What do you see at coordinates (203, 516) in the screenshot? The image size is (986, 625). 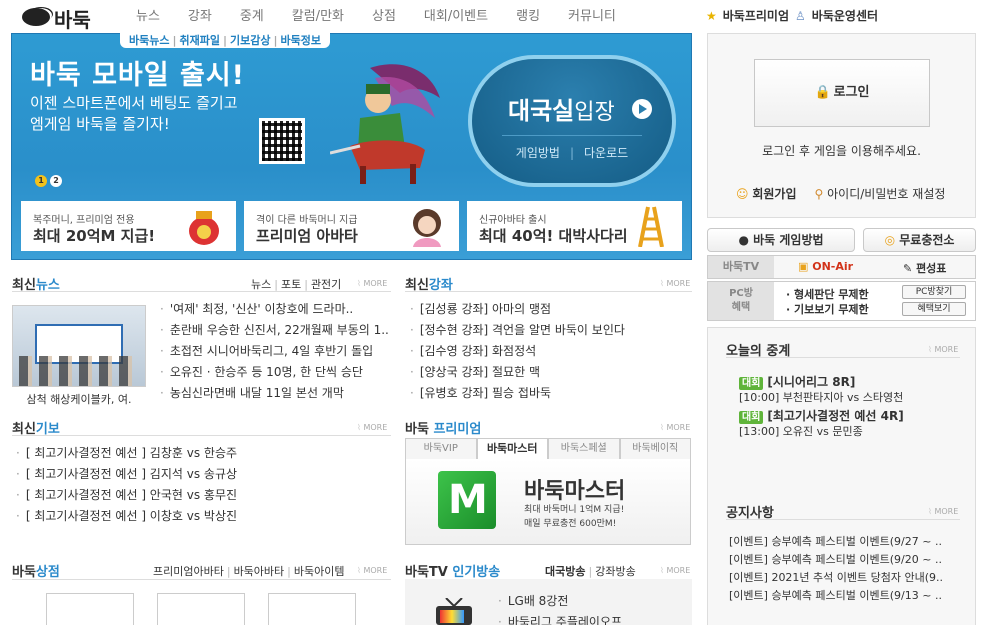 I see `list-item: [ 최고기사결정전 예선 ] 이창호 vs 박상진` at bounding box center [203, 516].